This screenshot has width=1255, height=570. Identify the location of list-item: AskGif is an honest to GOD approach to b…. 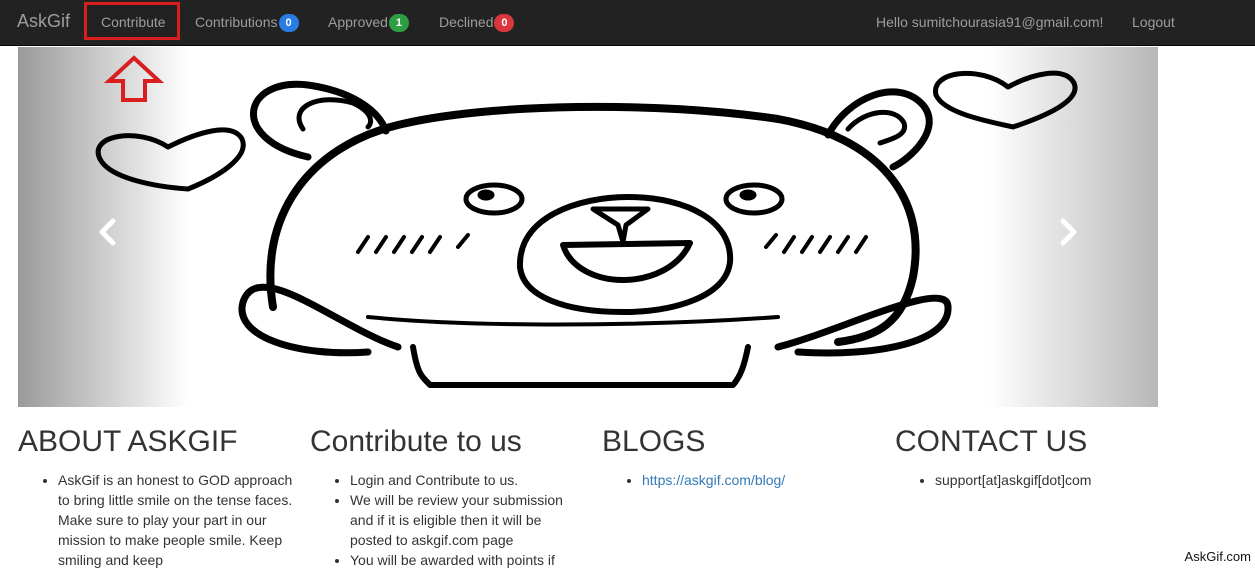
(175, 520).